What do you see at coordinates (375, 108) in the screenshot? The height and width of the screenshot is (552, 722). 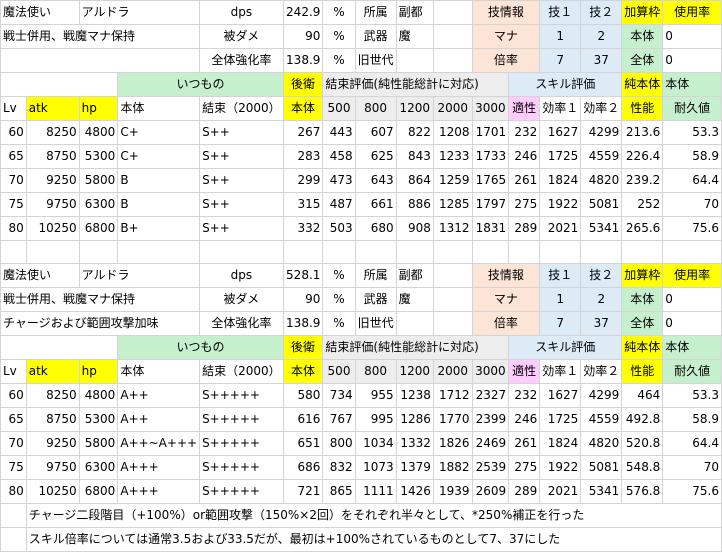 I see `column-header-cell: 800` at bounding box center [375, 108].